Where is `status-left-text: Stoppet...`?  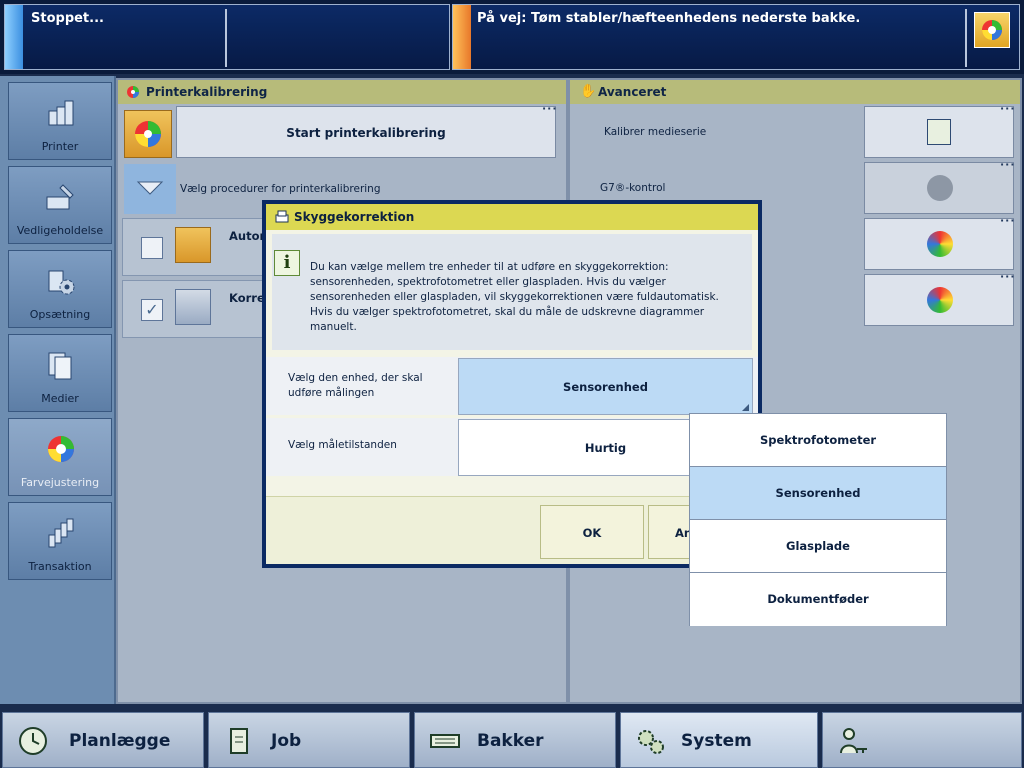 status-left-text: Stoppet... is located at coordinates (67, 18).